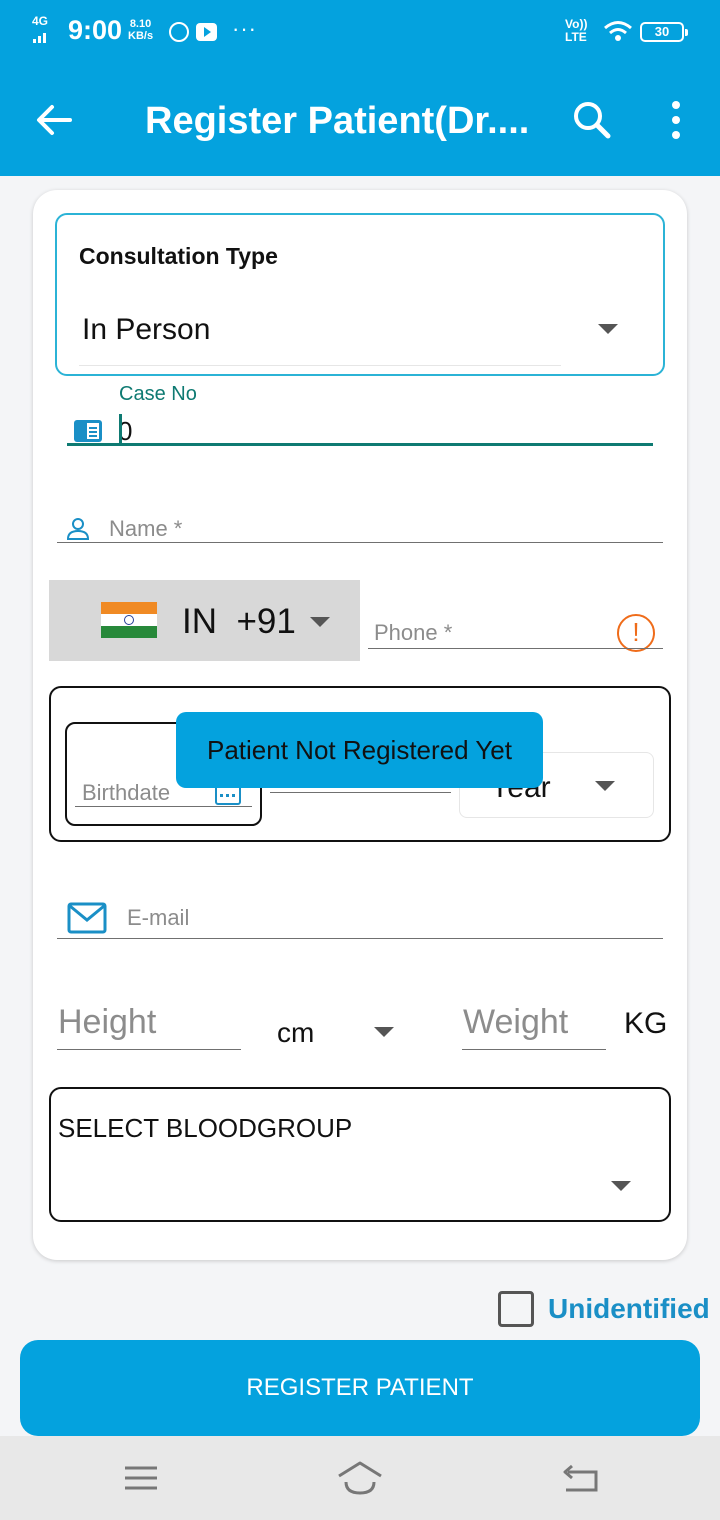  I want to click on email-input: E-mail, so click(158, 918).